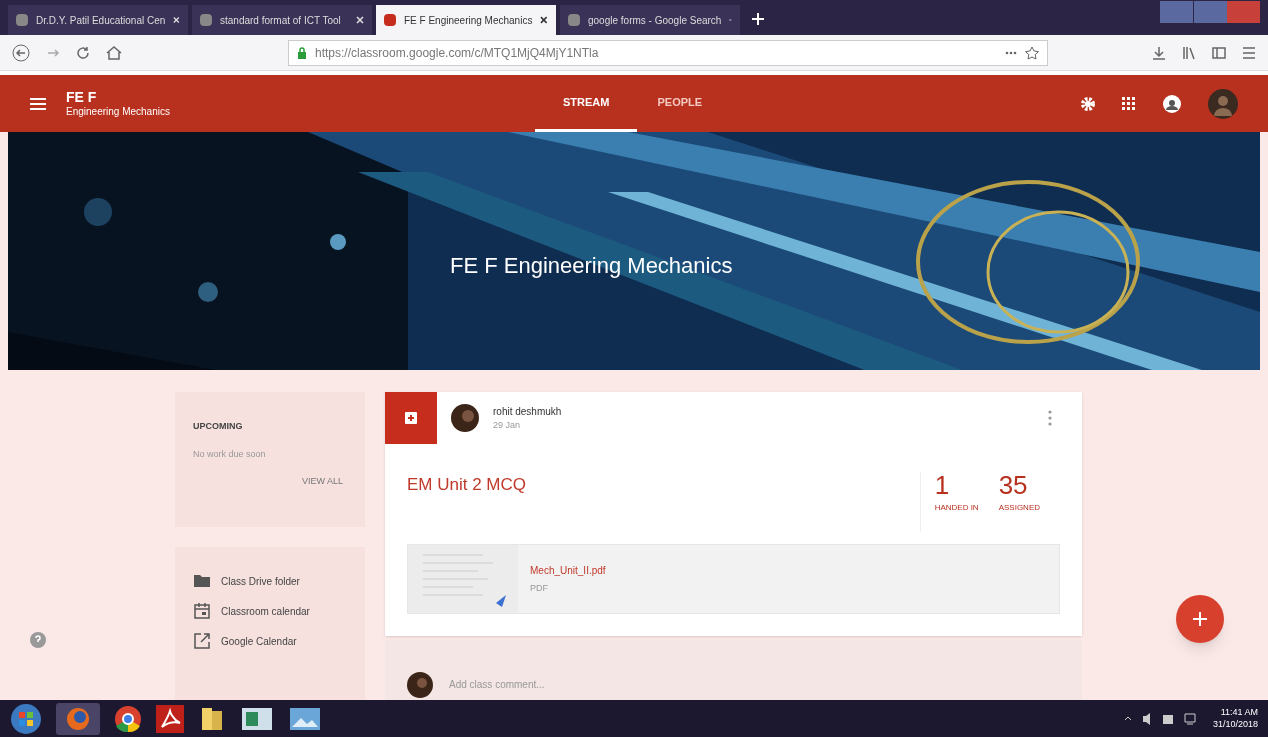  Describe the element at coordinates (21, 52) in the screenshot. I see `back-icon` at that location.